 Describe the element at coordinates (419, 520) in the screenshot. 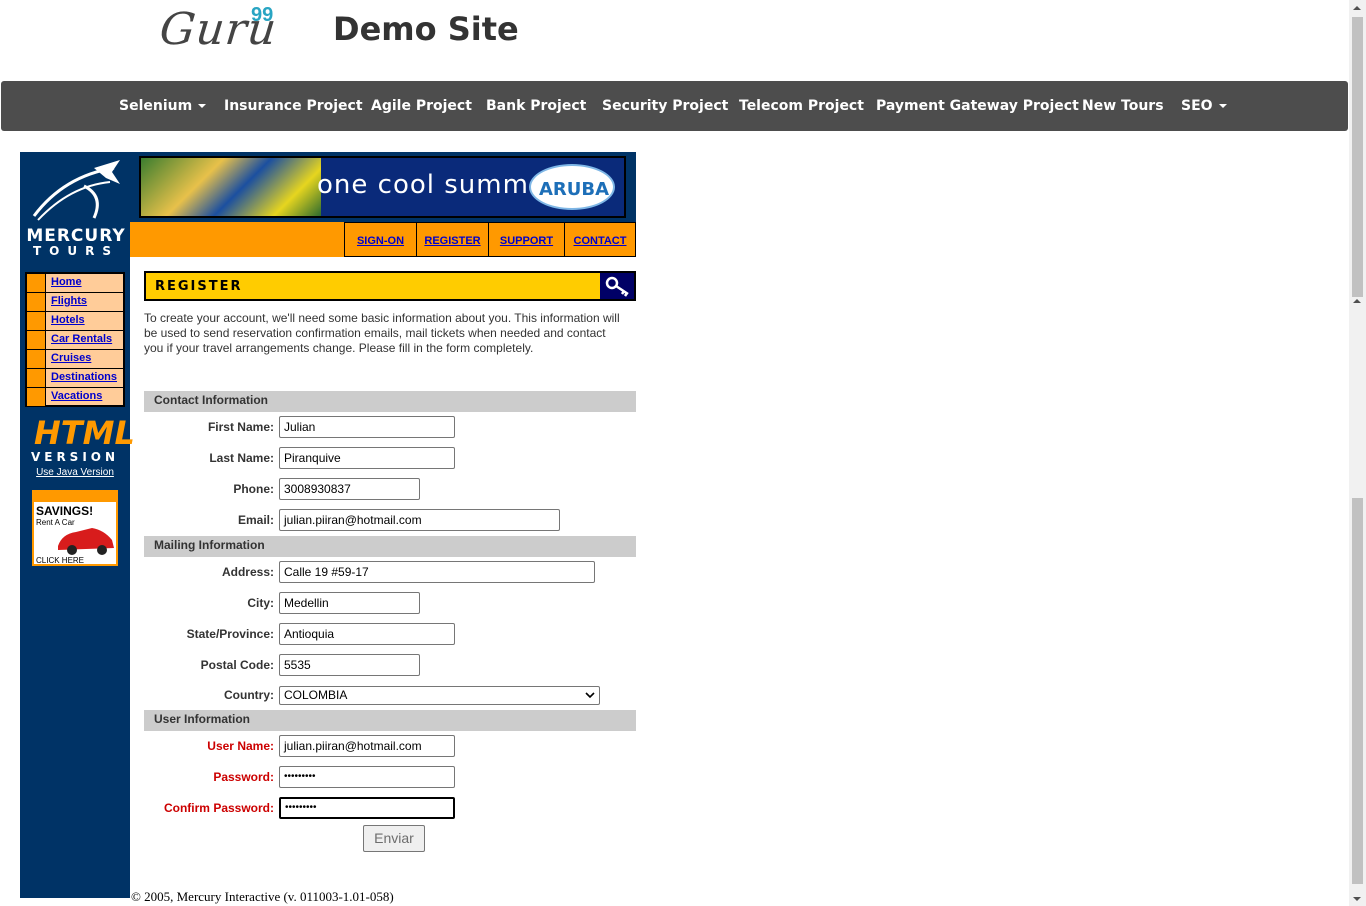

I see `email-input: julian.piiran@hotmail.com` at that location.